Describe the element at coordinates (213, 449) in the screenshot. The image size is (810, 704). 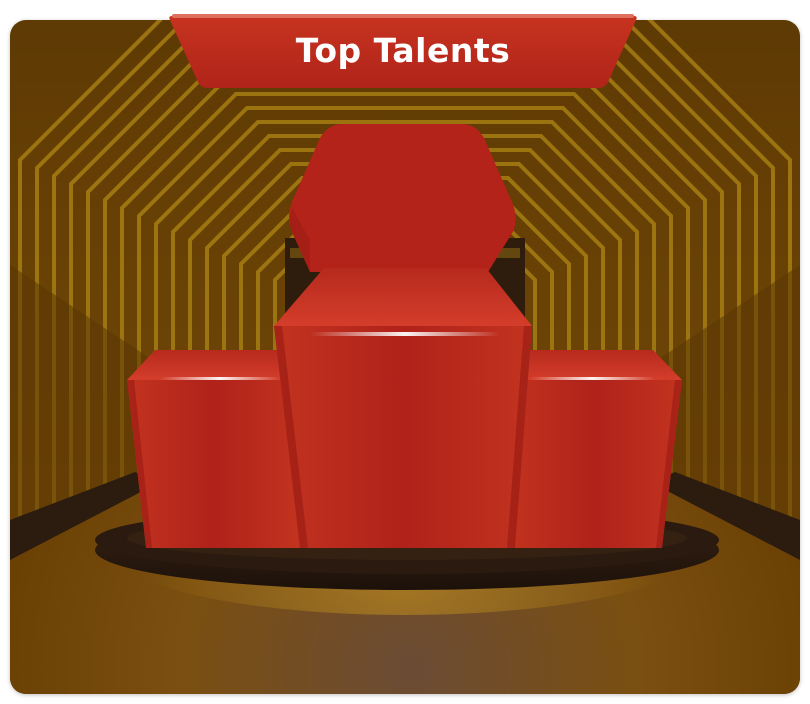
I see `second-place-podium` at that location.